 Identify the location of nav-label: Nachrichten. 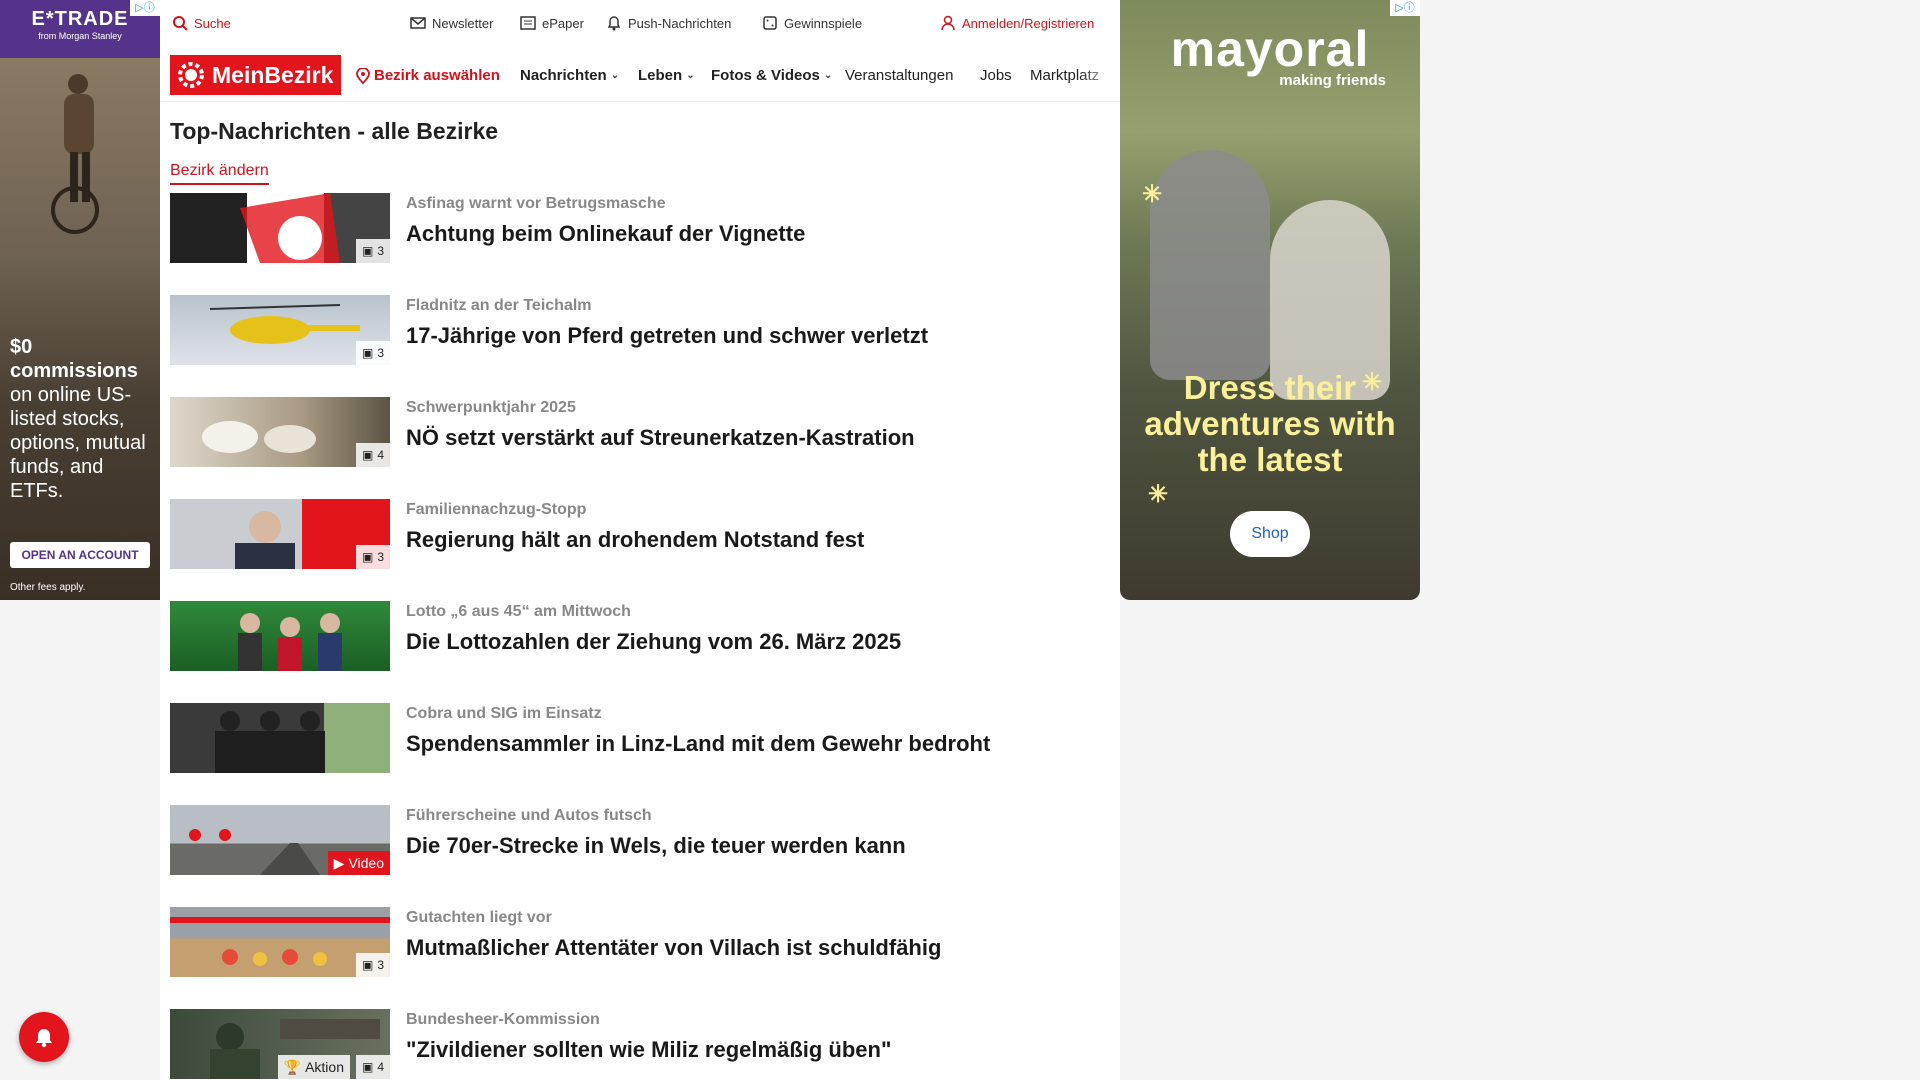
(563, 75).